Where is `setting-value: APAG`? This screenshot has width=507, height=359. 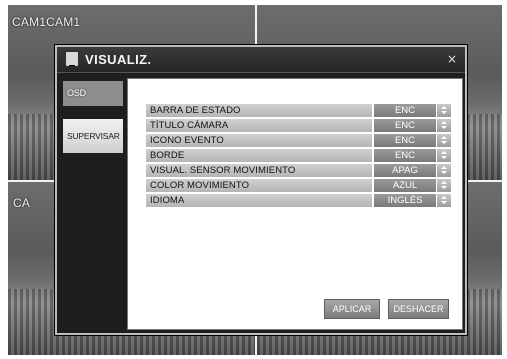
setting-value: APAG is located at coordinates (405, 170).